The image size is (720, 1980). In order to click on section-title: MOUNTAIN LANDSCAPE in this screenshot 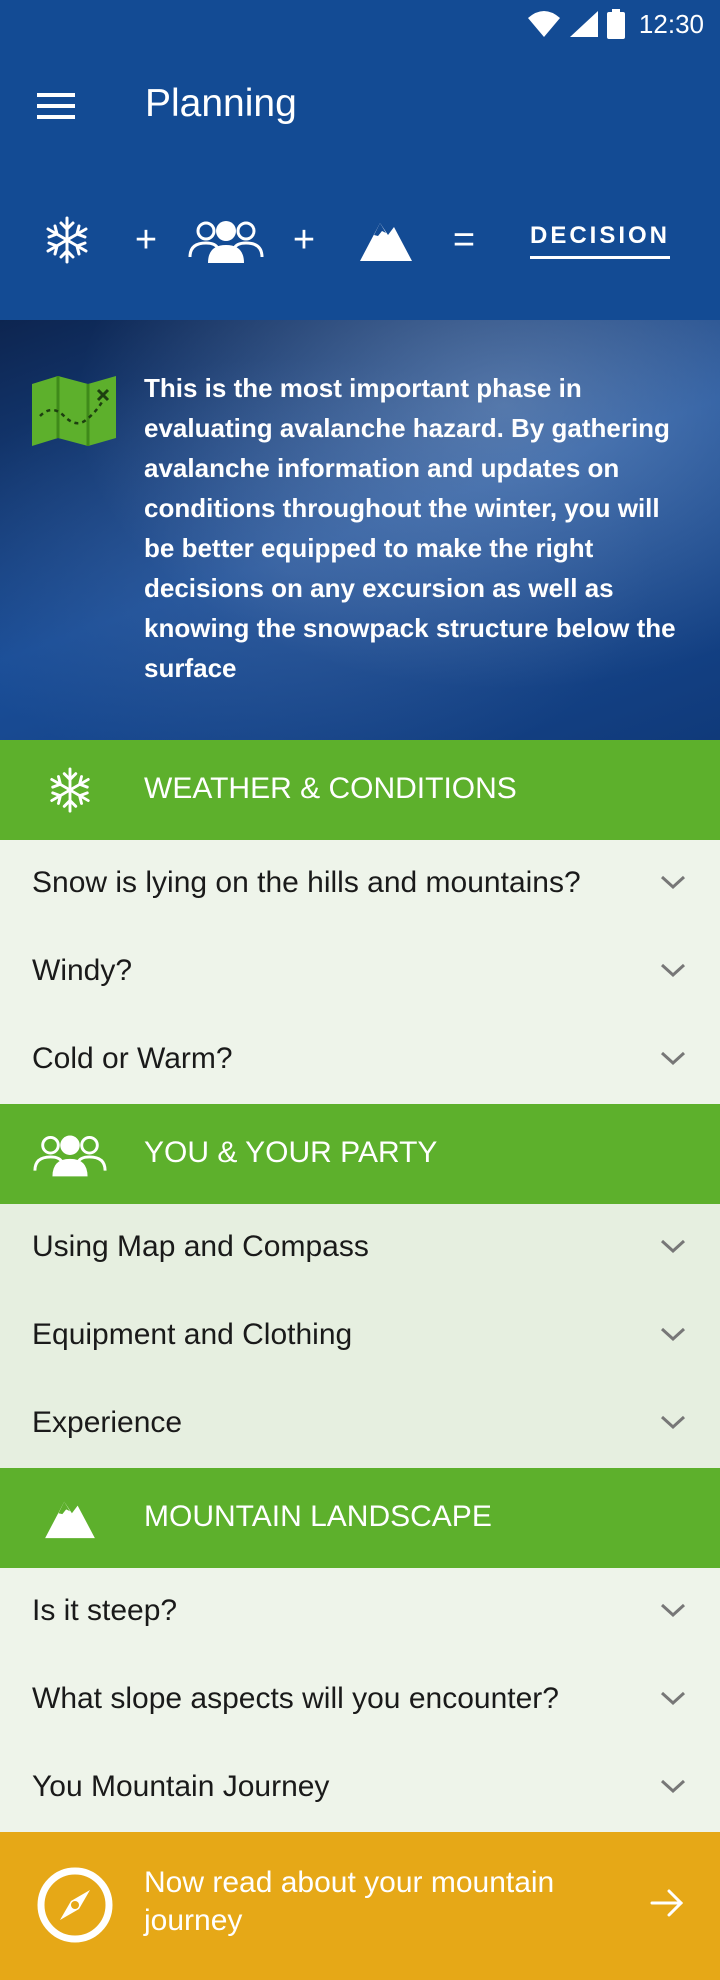, I will do `click(318, 1516)`.